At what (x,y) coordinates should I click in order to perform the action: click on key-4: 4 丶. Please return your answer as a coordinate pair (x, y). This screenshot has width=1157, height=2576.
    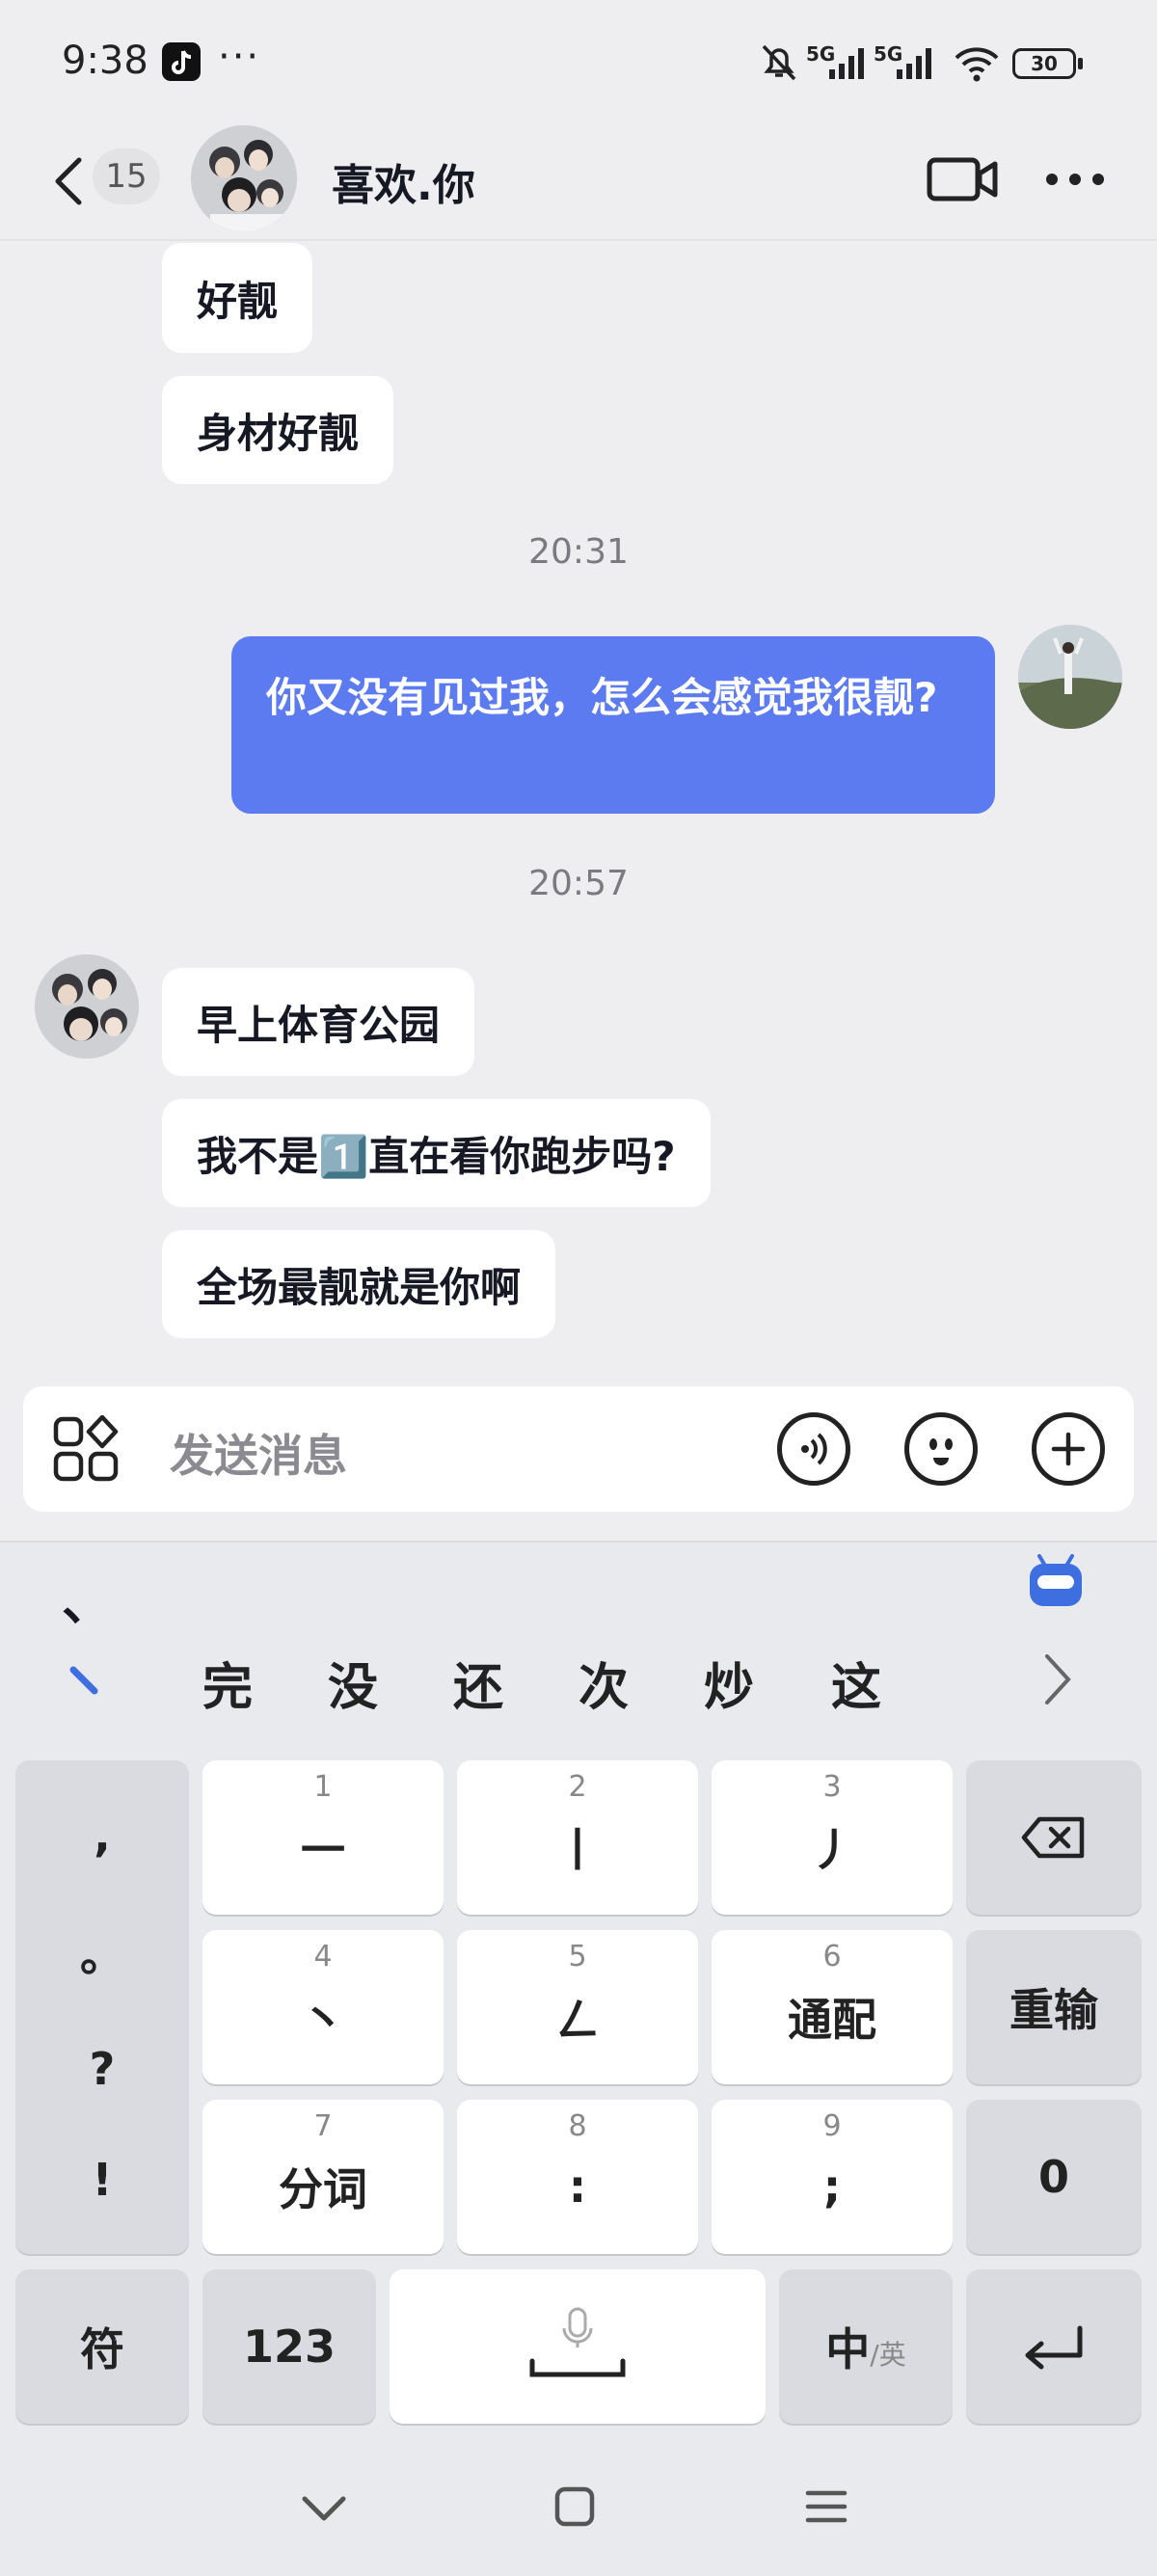
    Looking at the image, I should click on (323, 2007).